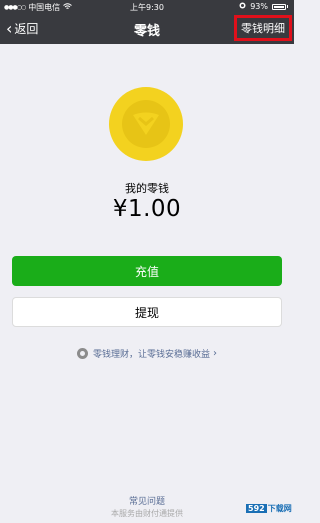  I want to click on change-details-button: 零钱明细, so click(263, 28).